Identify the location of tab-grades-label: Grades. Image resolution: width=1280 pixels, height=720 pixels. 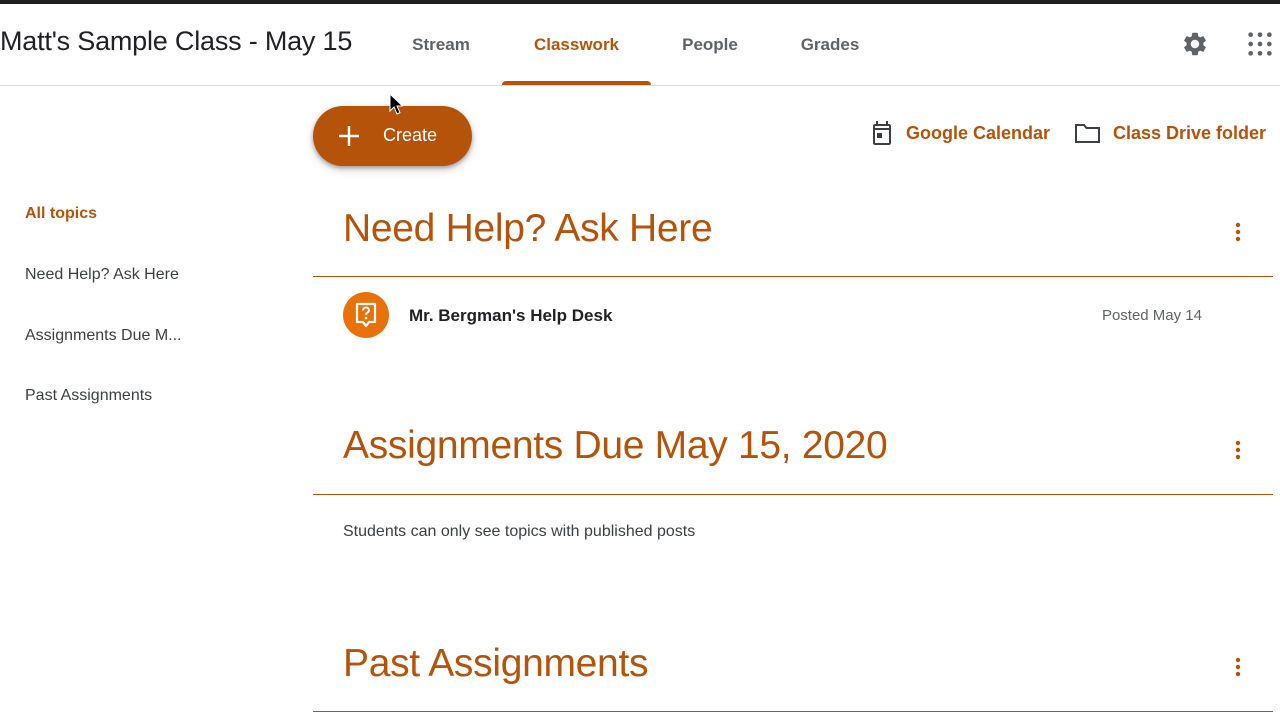
(830, 44).